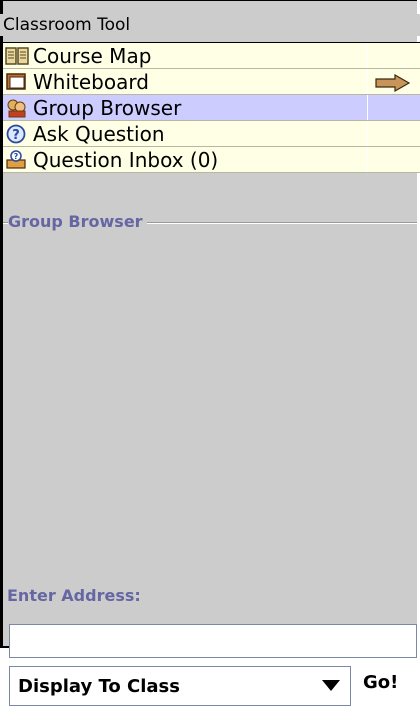 The image size is (420, 706). I want to click on display-target-select: Display To Class, so click(180, 686).